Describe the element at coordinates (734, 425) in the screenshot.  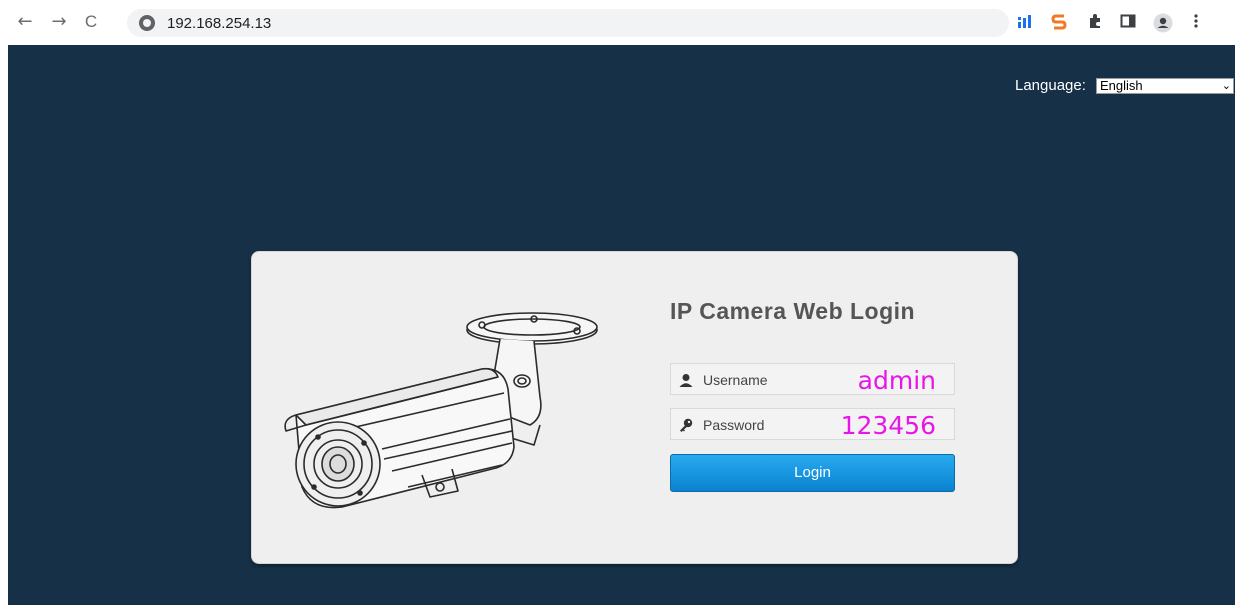
I see `password-placeholder: Password` at that location.